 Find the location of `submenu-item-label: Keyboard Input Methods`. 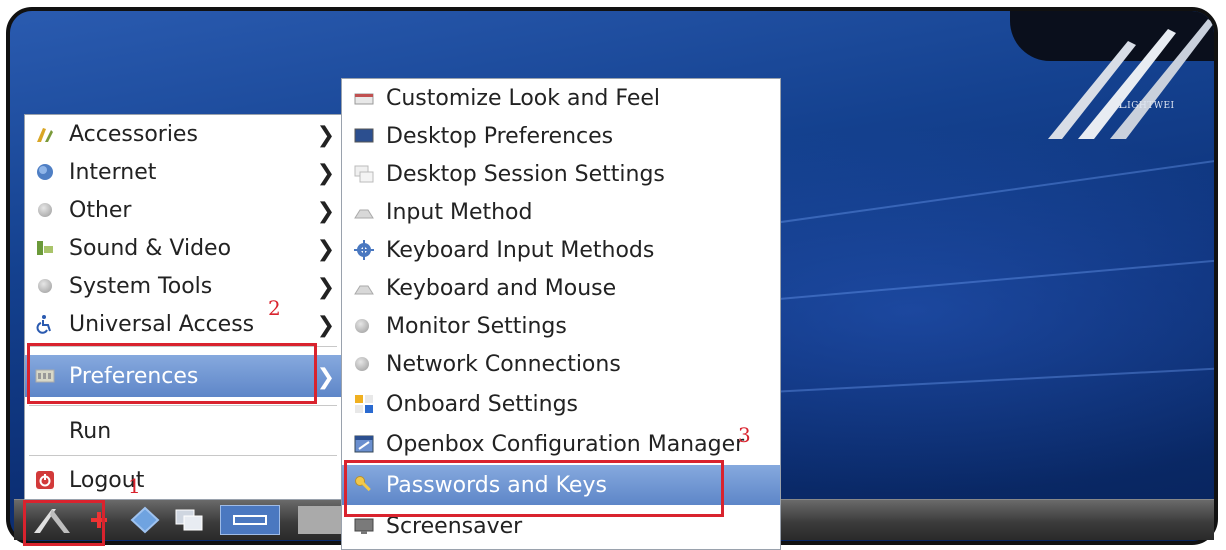

submenu-item-label: Keyboard Input Methods is located at coordinates (520, 250).